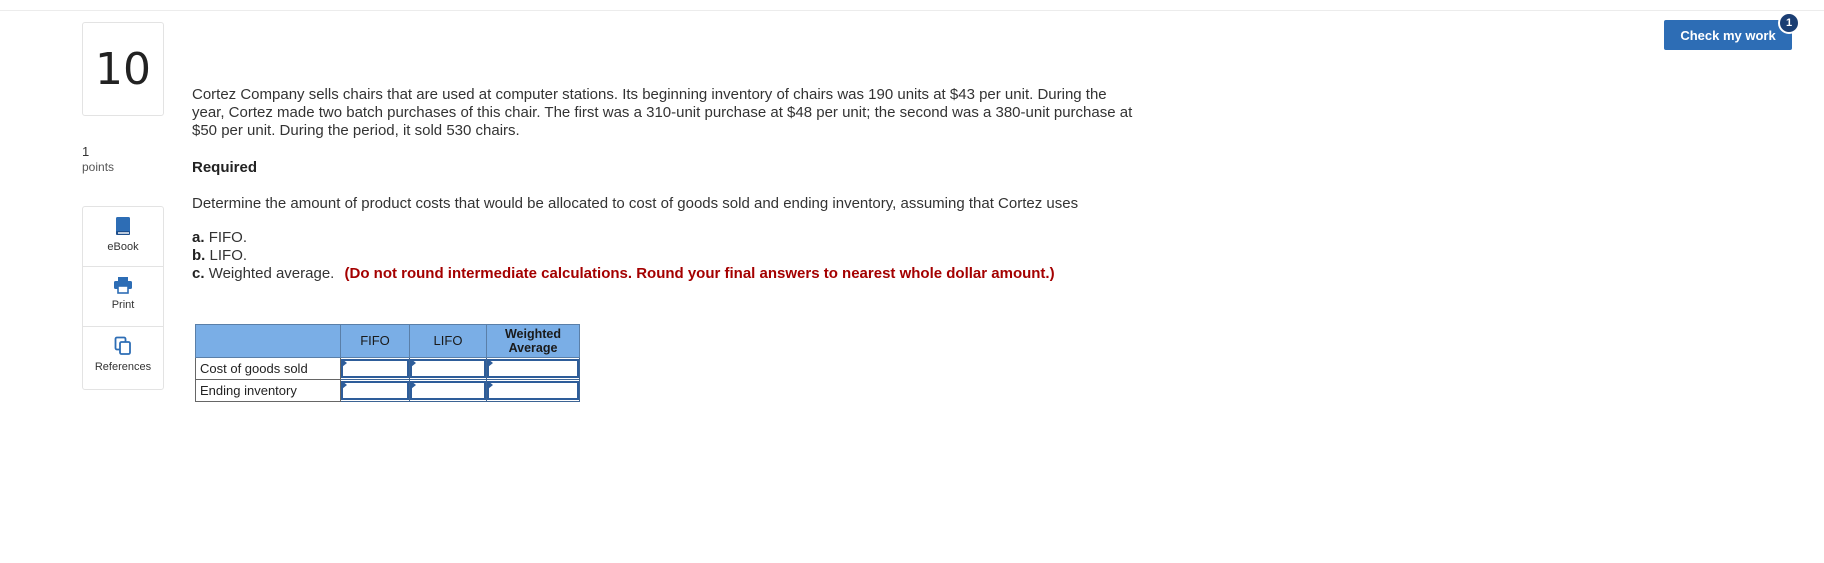  Describe the element at coordinates (199, 255) in the screenshot. I see `option-letter: b.` at that location.